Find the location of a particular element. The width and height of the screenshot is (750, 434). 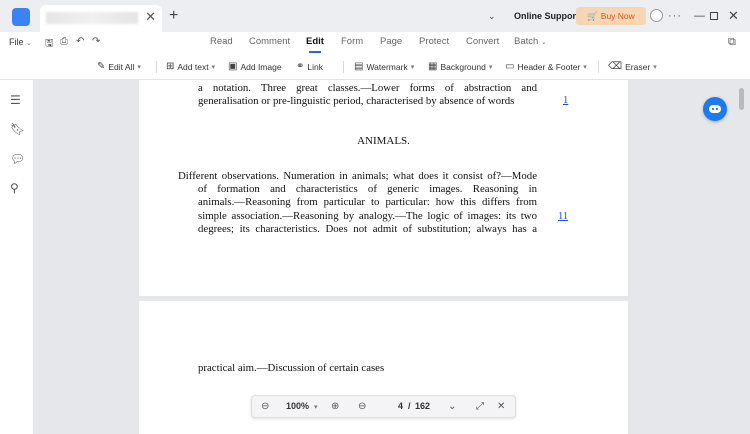

previous-page-icon: ⊖ is located at coordinates (362, 406).